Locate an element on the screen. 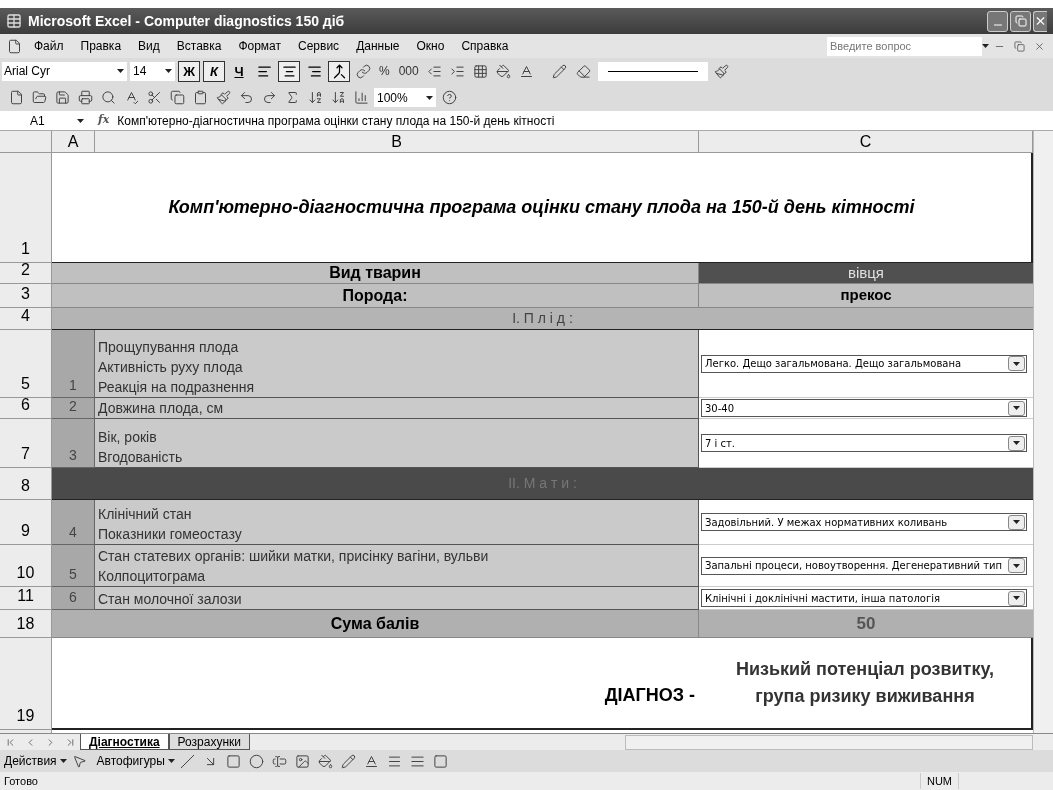 Image resolution: width=1053 pixels, height=790 pixels. row-header: 1 is located at coordinates (26, 208).